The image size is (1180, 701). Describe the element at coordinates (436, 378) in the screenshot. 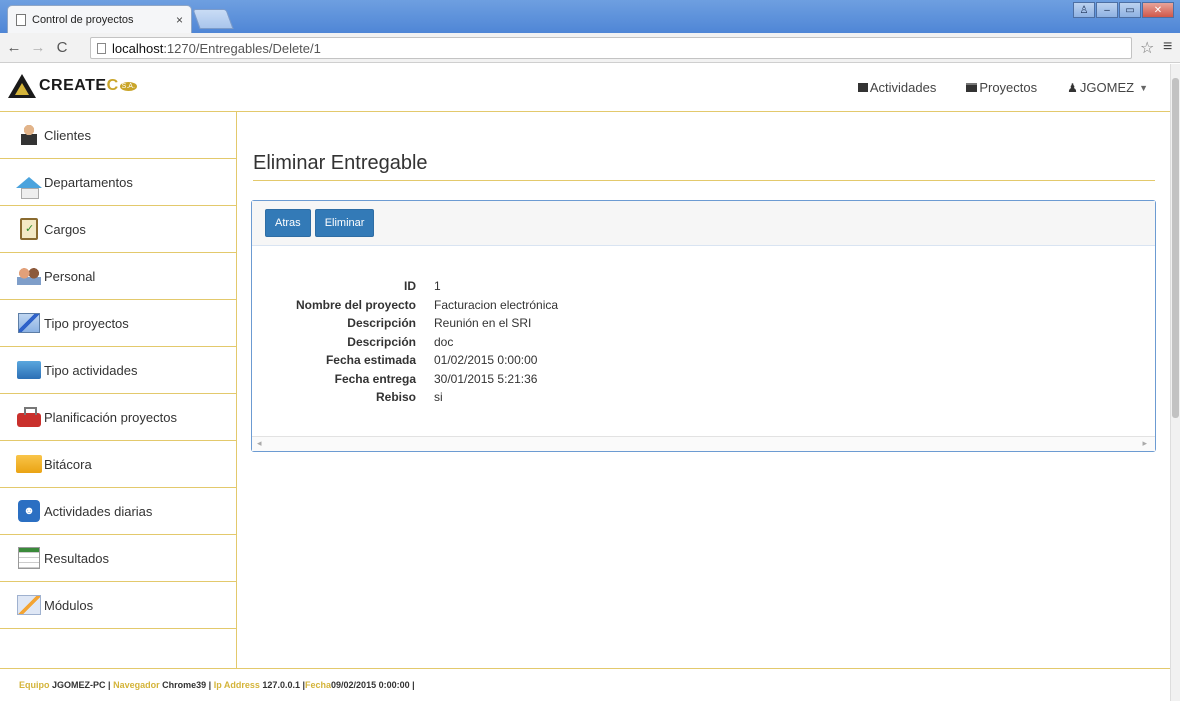

I see `detail-row-fecha-entrega: Fecha entrega 30/01/2015 5:21:36` at that location.